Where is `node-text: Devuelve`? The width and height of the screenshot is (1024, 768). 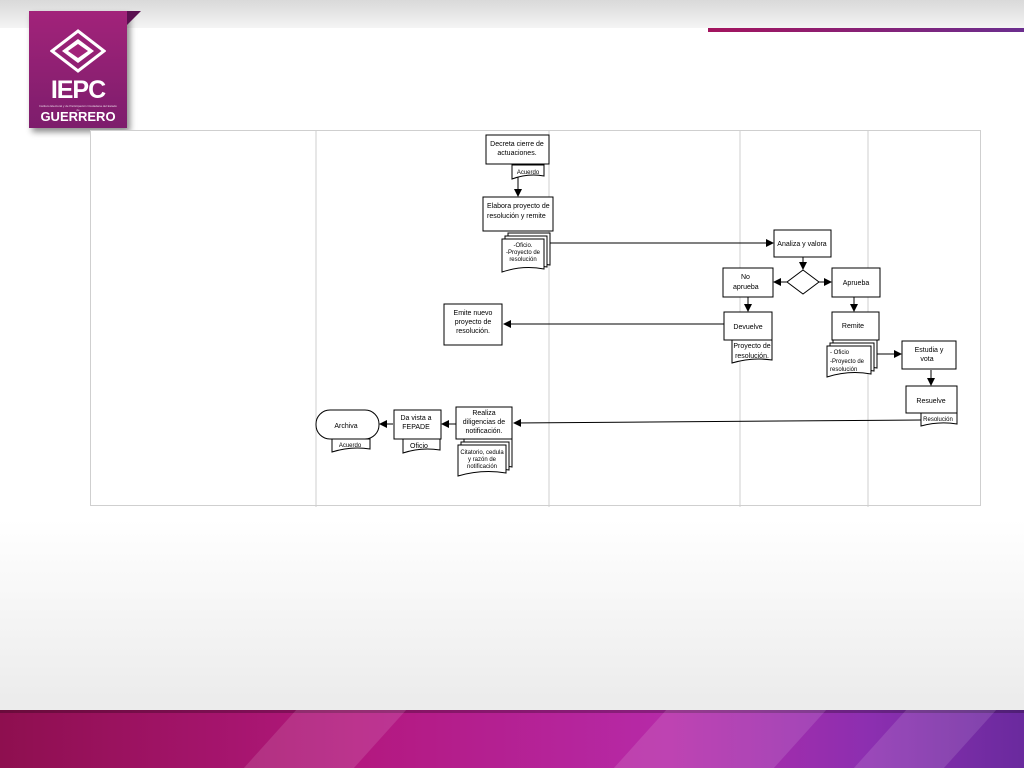
node-text: Devuelve is located at coordinates (747, 327).